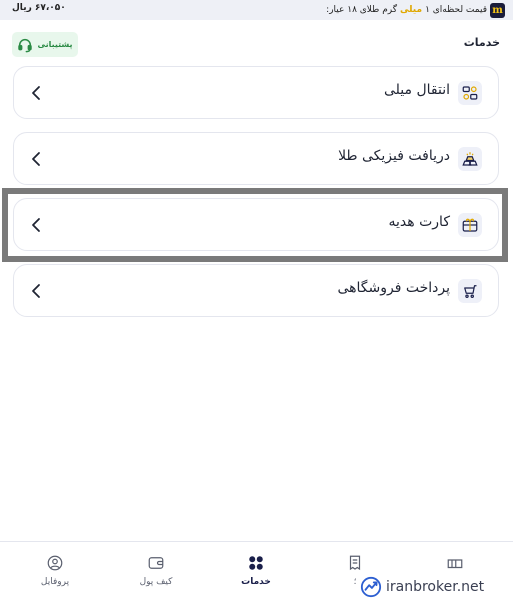 Image resolution: width=513 pixels, height=611 pixels. I want to click on support-label: پشتیبانی, so click(55, 44).